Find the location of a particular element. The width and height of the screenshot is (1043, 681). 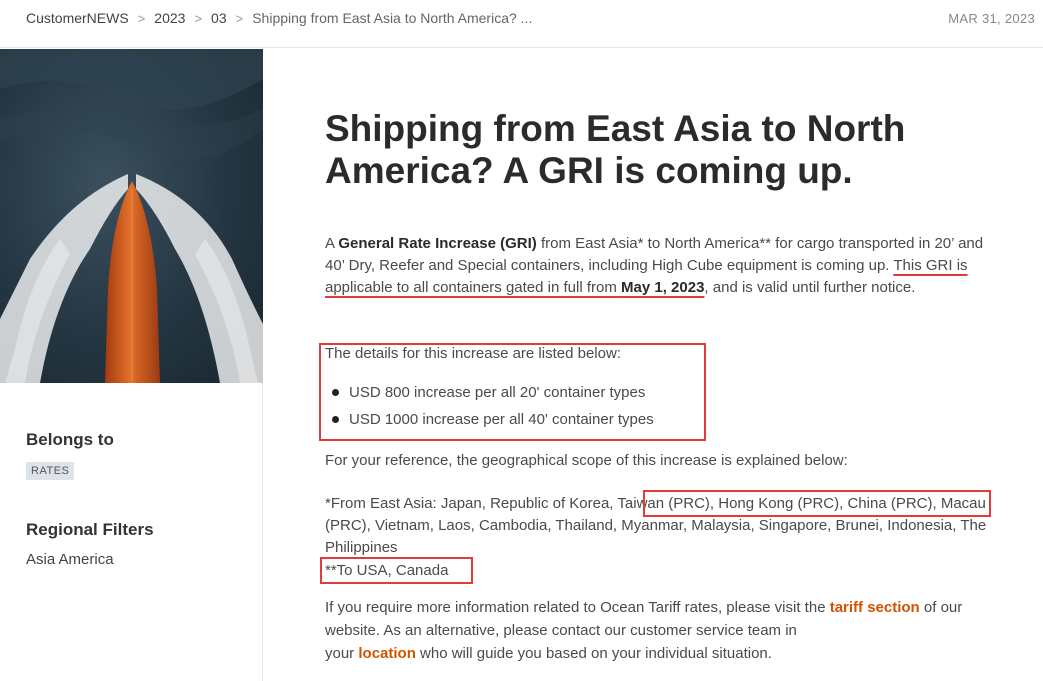

highlight-box-destination is located at coordinates (396, 570).